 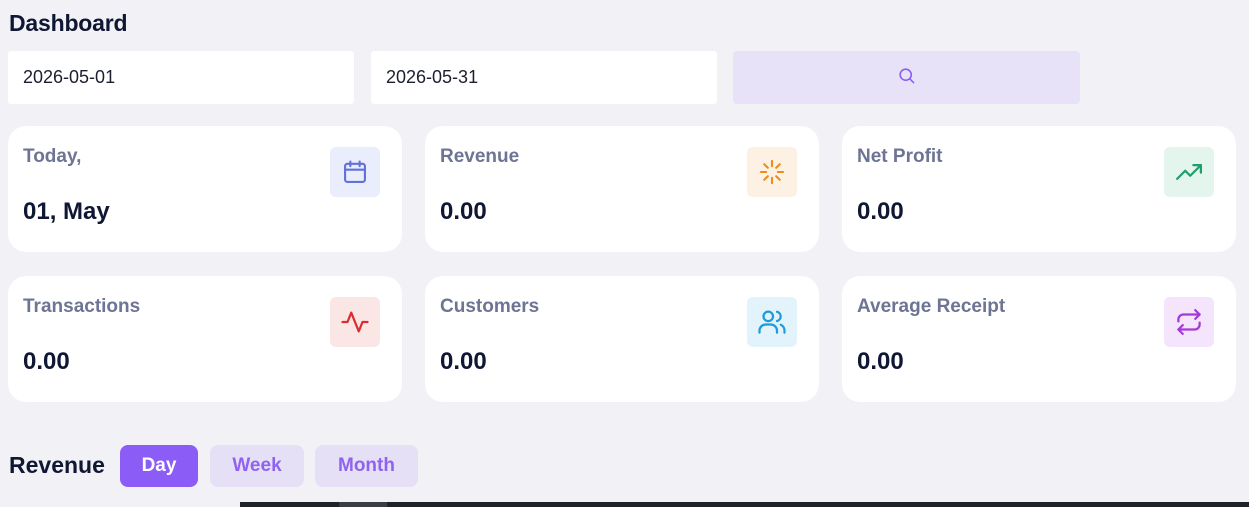 What do you see at coordinates (355, 172) in the screenshot?
I see `calendar-icon` at bounding box center [355, 172].